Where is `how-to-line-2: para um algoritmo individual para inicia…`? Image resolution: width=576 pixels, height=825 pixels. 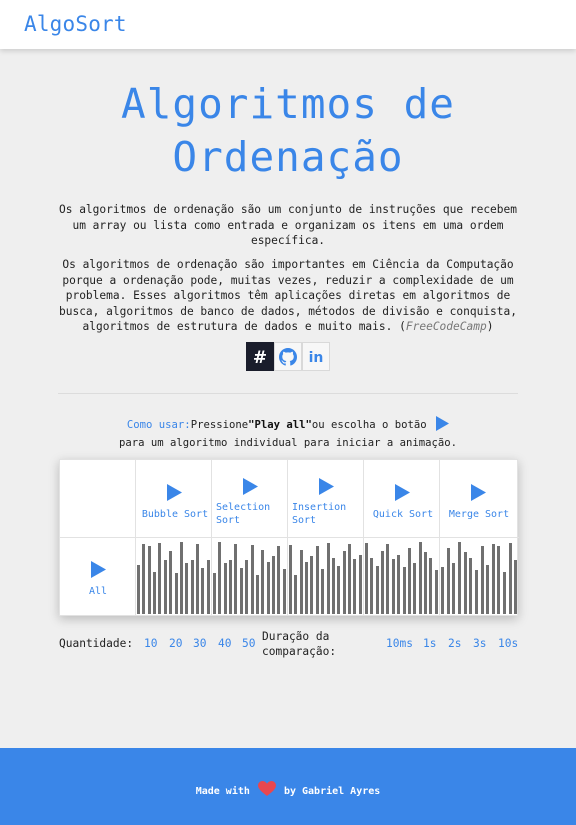
how-to-line-2: para um algoritmo individual para inicia… is located at coordinates (288, 443).